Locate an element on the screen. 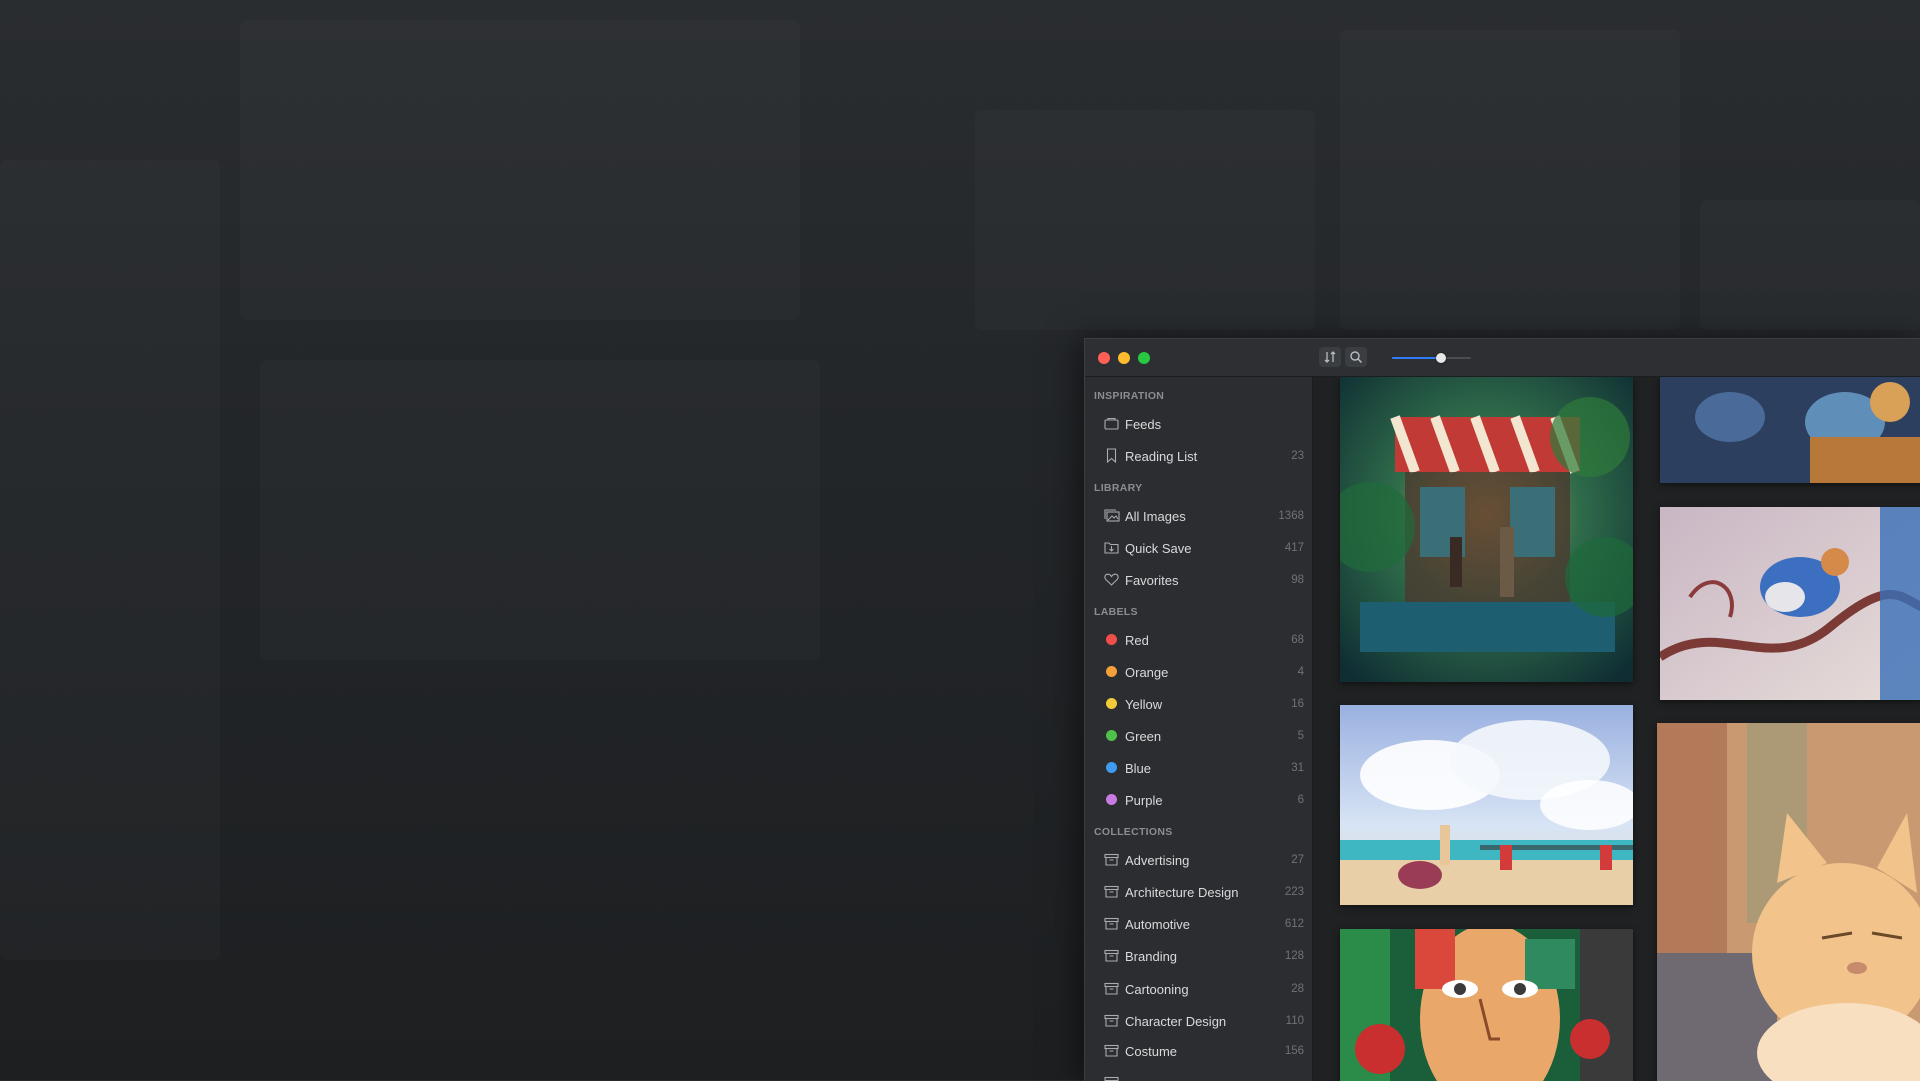  sort-button is located at coordinates (1330, 357).